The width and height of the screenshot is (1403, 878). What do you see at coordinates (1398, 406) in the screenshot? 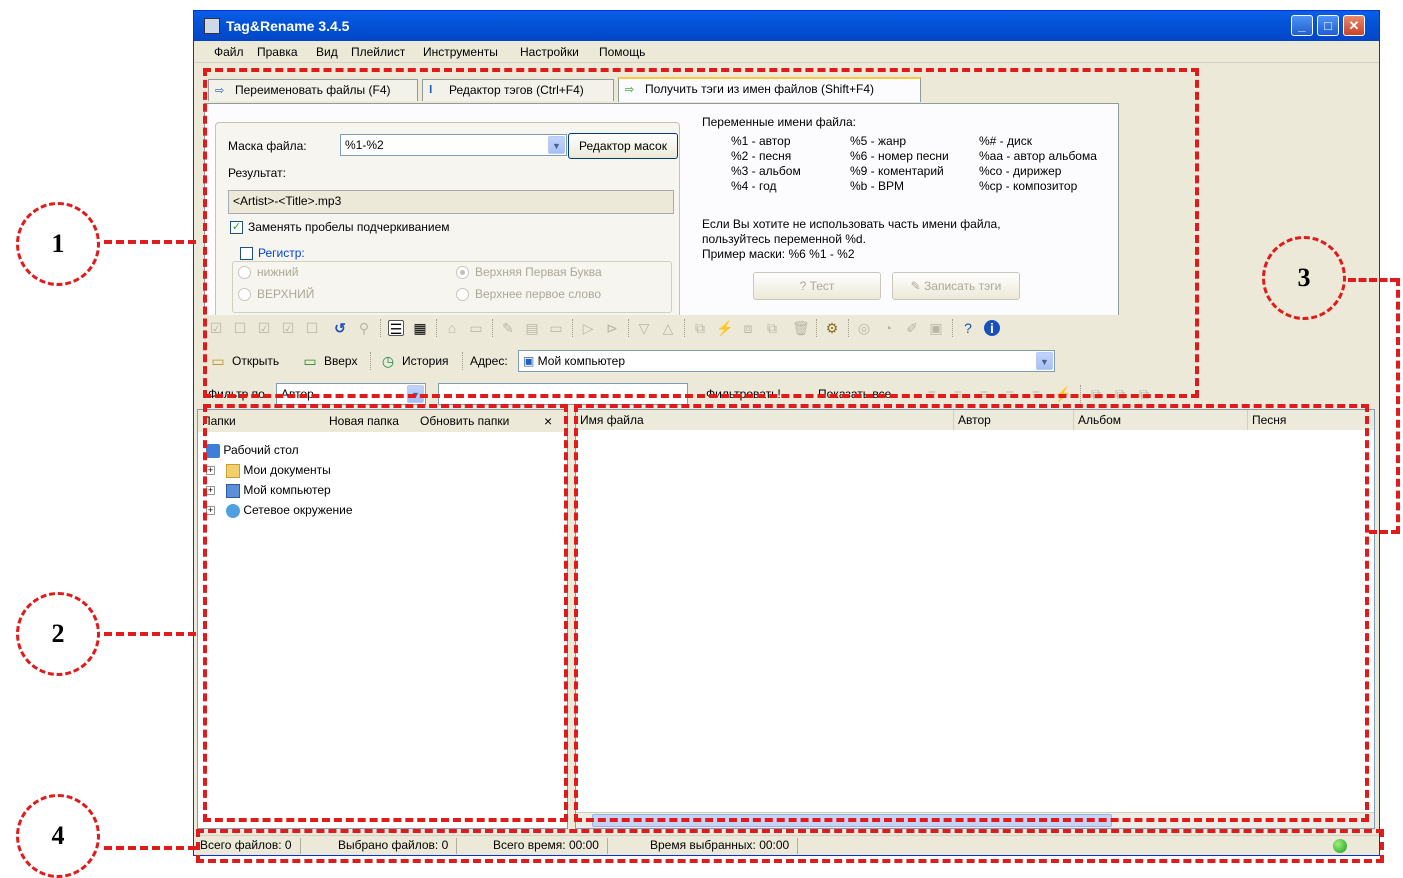
I see `annotation-leader-3-vertical` at bounding box center [1398, 406].